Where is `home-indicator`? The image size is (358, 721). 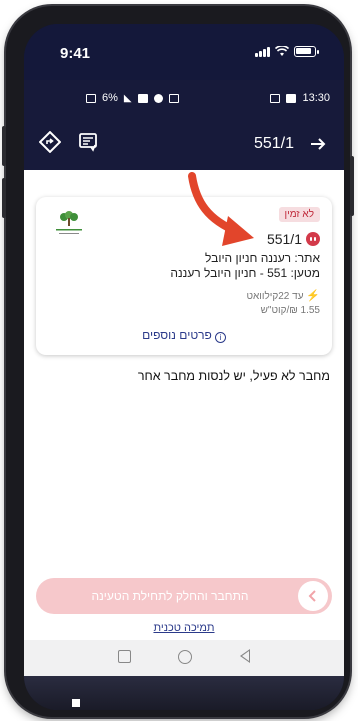
home-indicator is located at coordinates (76, 703).